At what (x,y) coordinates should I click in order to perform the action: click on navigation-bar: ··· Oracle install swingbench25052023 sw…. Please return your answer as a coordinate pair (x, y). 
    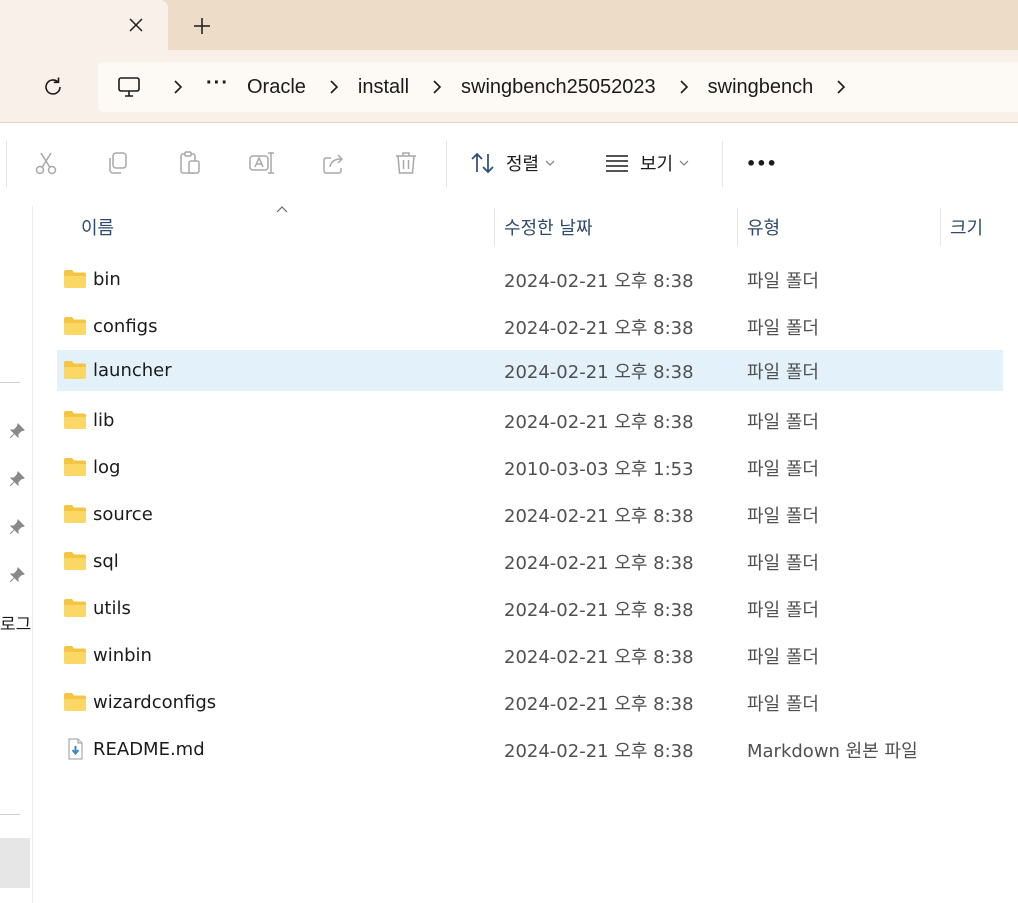
    Looking at the image, I should click on (509, 86).